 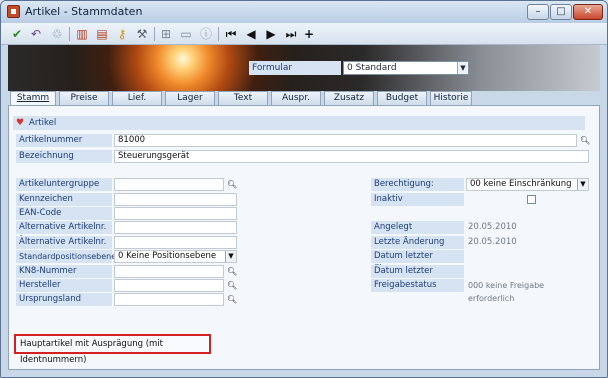 What do you see at coordinates (175, 199) in the screenshot?
I see `kennzeichen-field` at bounding box center [175, 199].